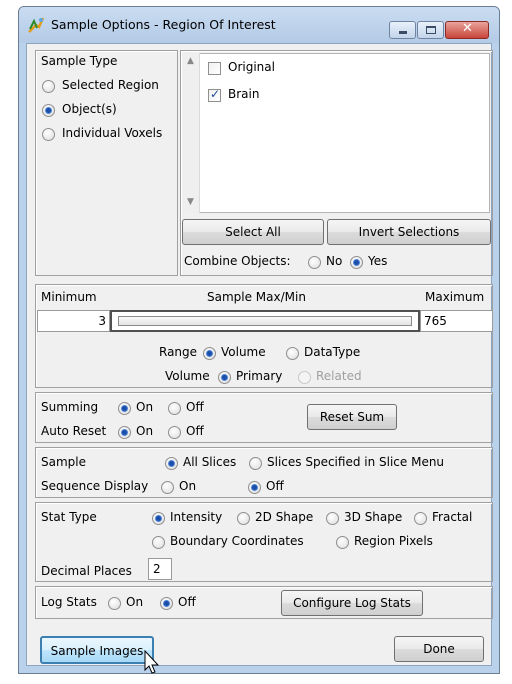 The width and height of the screenshot is (512, 684). What do you see at coordinates (195, 407) in the screenshot?
I see `label-summing-off: Off` at bounding box center [195, 407].